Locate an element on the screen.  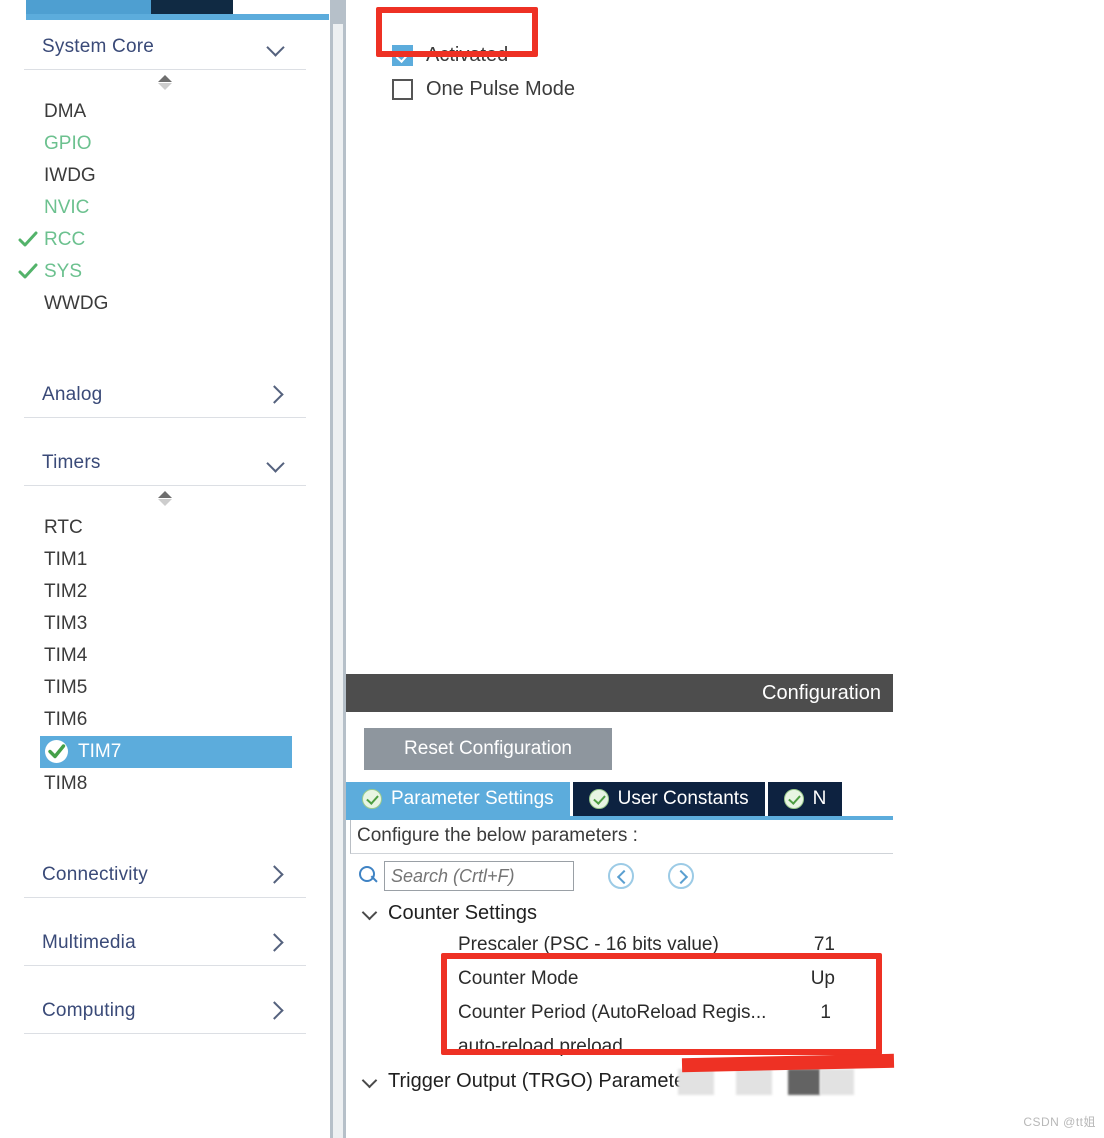
sidebar-item-tim4: TIM4 is located at coordinates (165, 656).